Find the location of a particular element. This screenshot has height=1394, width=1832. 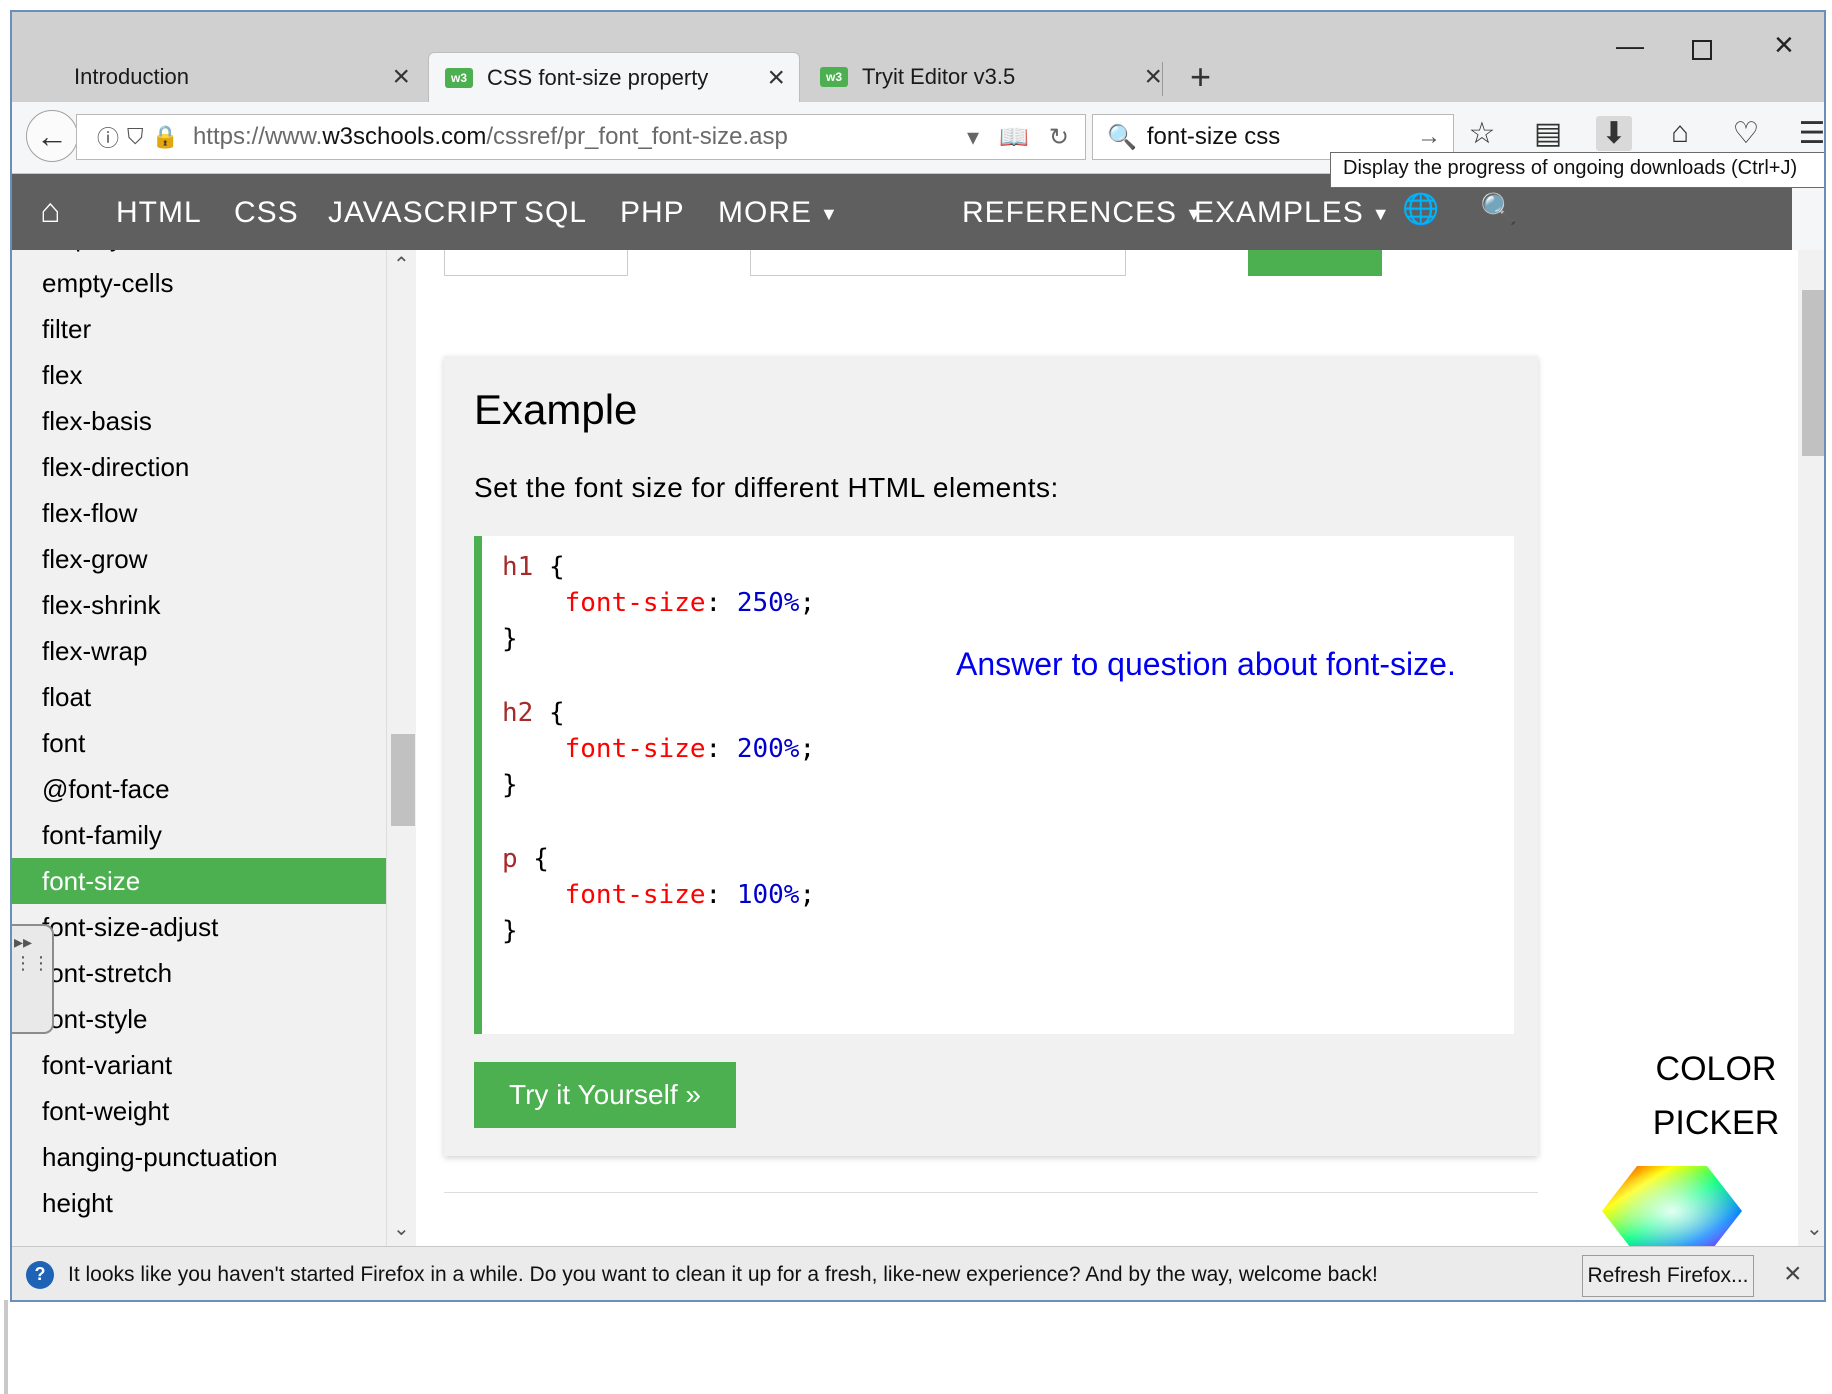

divider is located at coordinates (991, 1192).